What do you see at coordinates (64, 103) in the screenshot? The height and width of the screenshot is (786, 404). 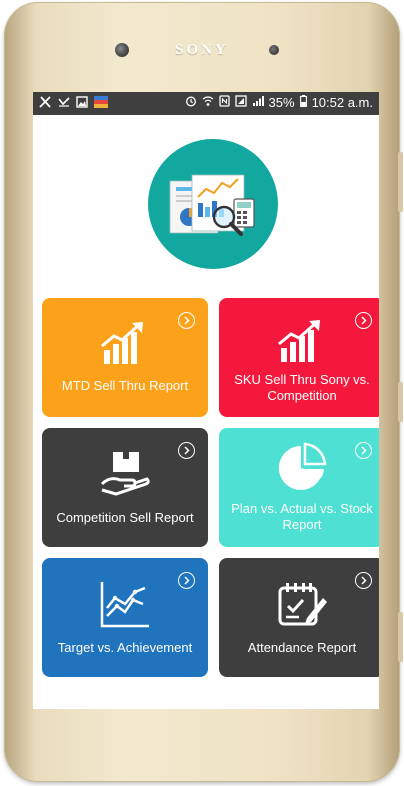 I see `missed-call-icon` at bounding box center [64, 103].